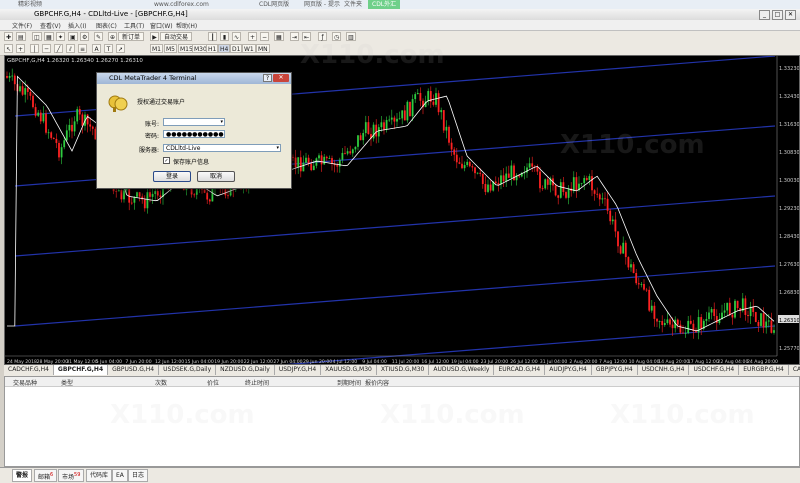  What do you see at coordinates (267, 78) in the screenshot?
I see `help-icon: ?` at bounding box center [267, 78].